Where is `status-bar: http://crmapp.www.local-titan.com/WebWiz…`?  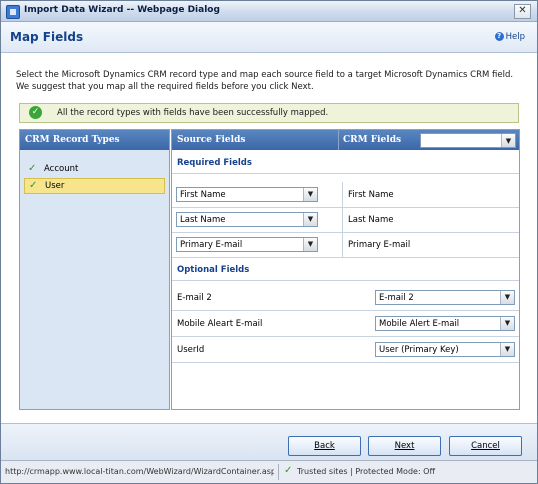
status-bar: http://crmapp.www.local-titan.com/WebWiz… is located at coordinates (269, 471).